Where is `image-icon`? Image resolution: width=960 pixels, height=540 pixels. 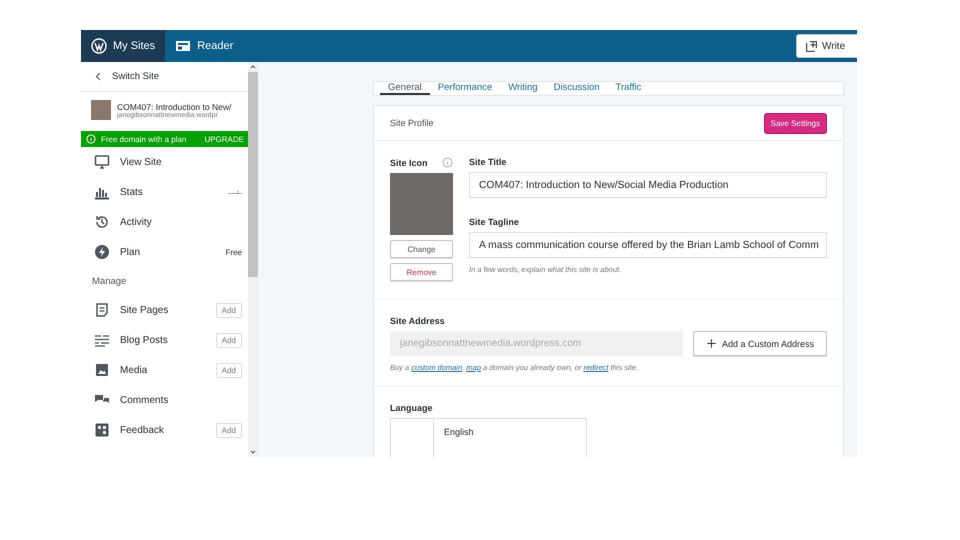
image-icon is located at coordinates (102, 370).